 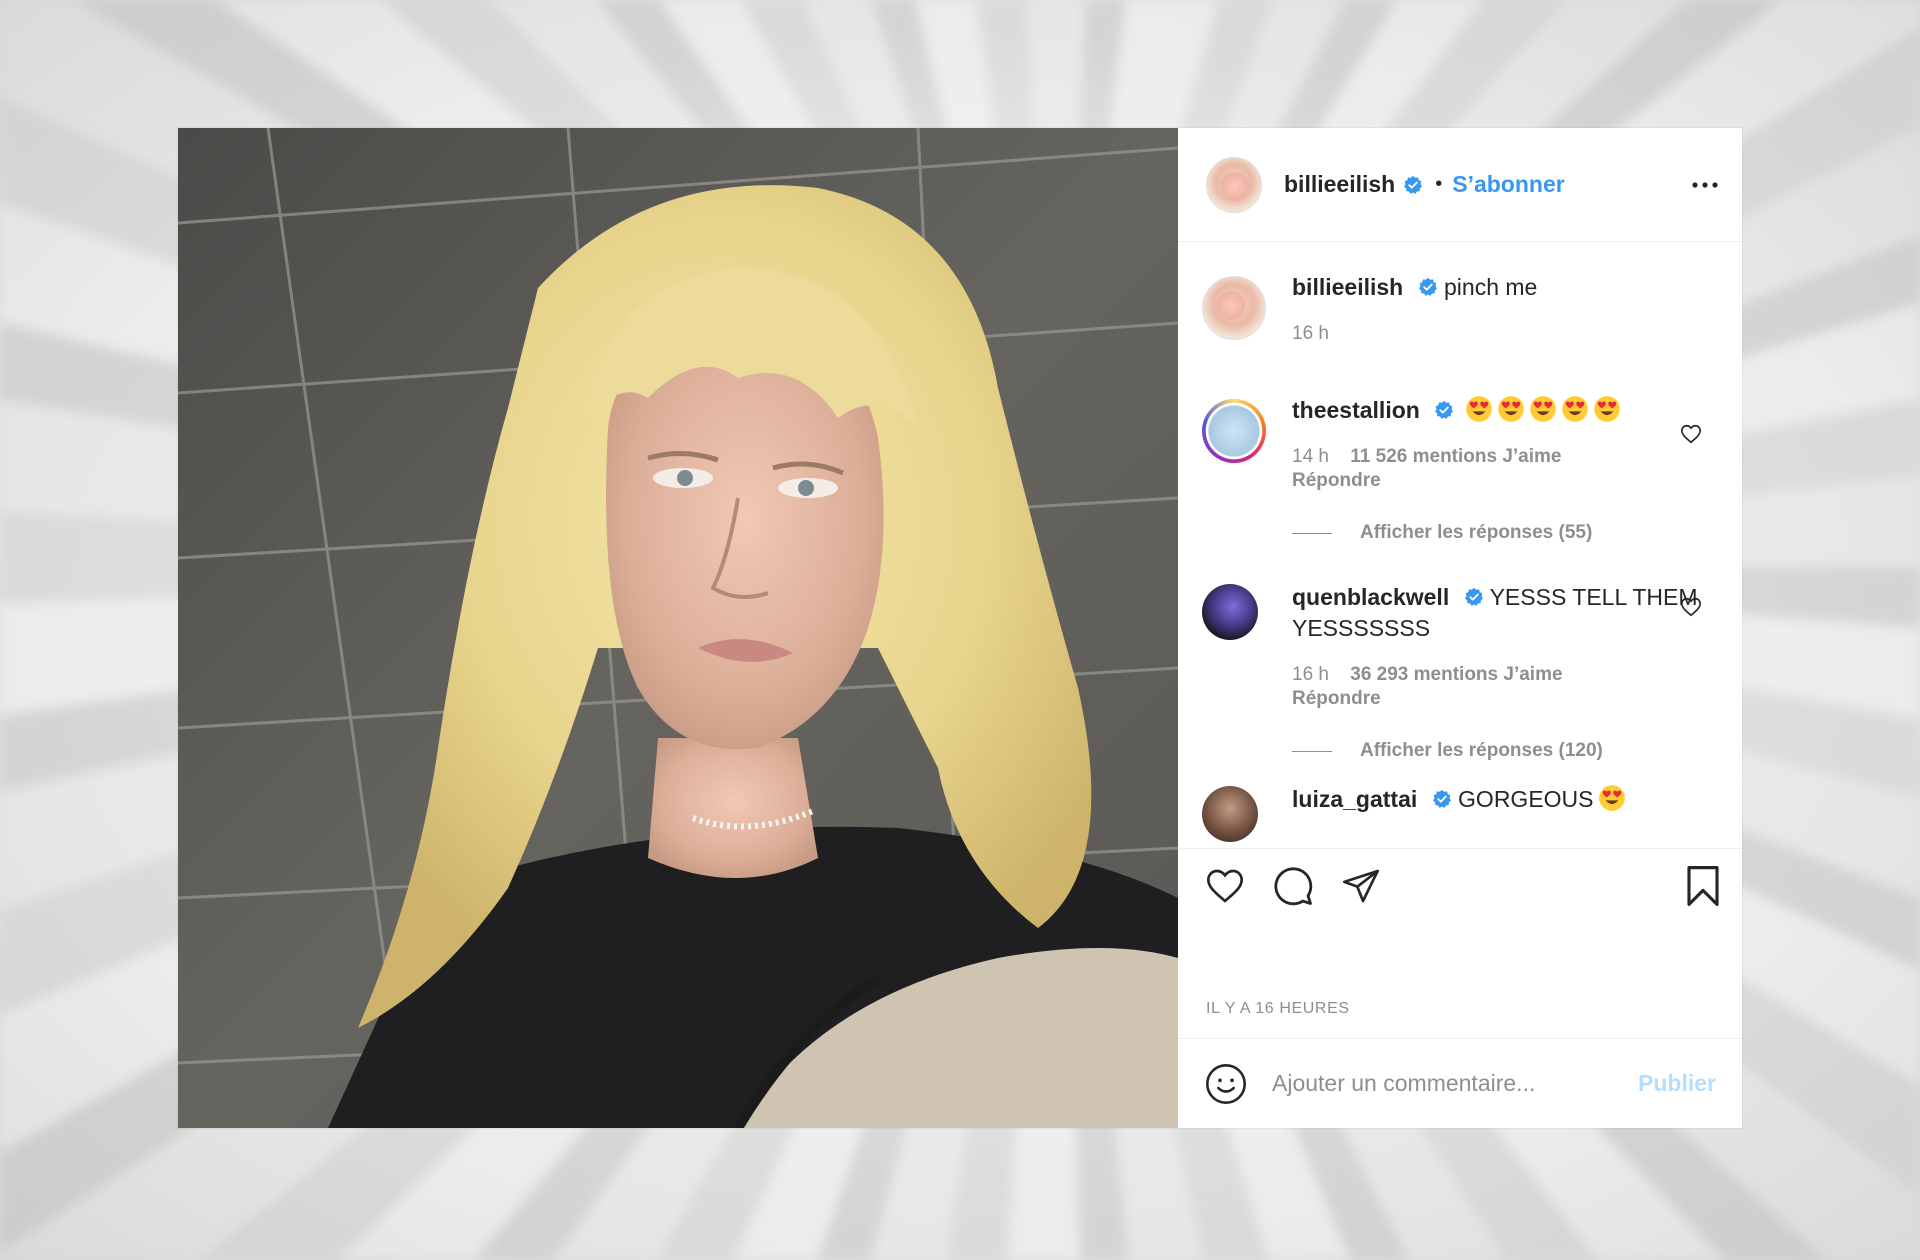 I want to click on heart-icon, so click(x=1225, y=886).